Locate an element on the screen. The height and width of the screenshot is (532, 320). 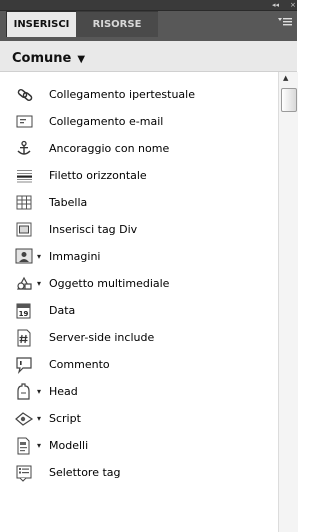
item-data: 19 Data is located at coordinates (139, 311).